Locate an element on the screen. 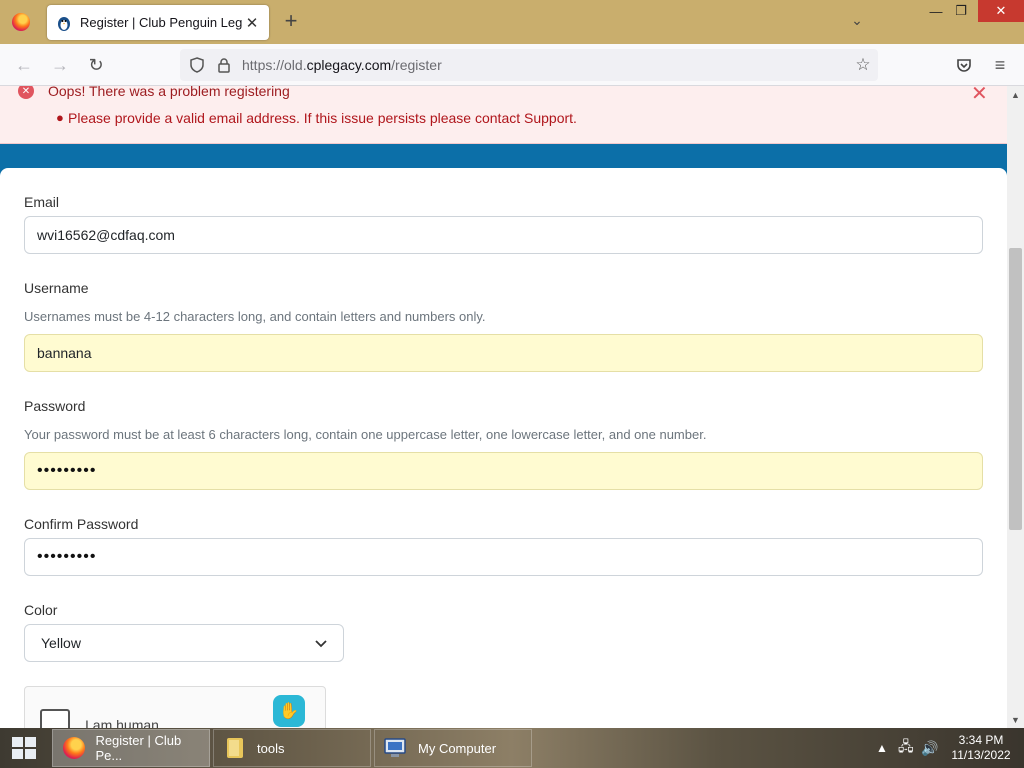 This screenshot has width=1024, height=768. scrollbar-thumb is located at coordinates (1015, 389).